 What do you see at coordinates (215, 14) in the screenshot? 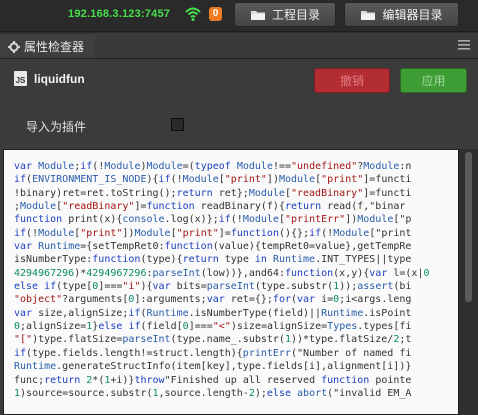
I see `notification-badge: 0` at bounding box center [215, 14].